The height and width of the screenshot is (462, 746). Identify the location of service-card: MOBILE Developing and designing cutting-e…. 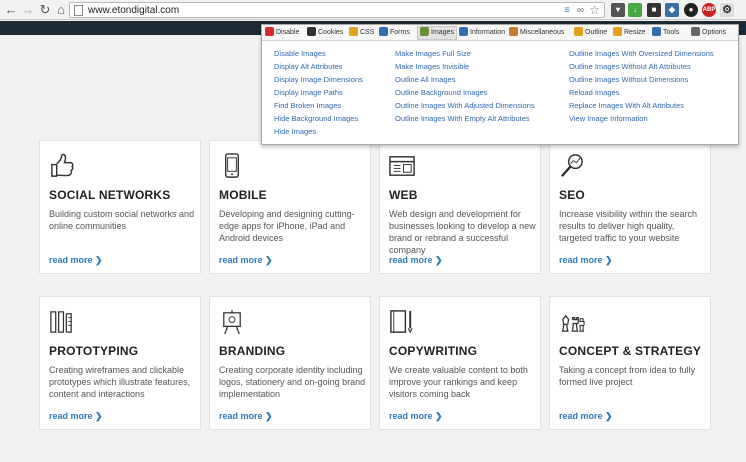
(290, 207).